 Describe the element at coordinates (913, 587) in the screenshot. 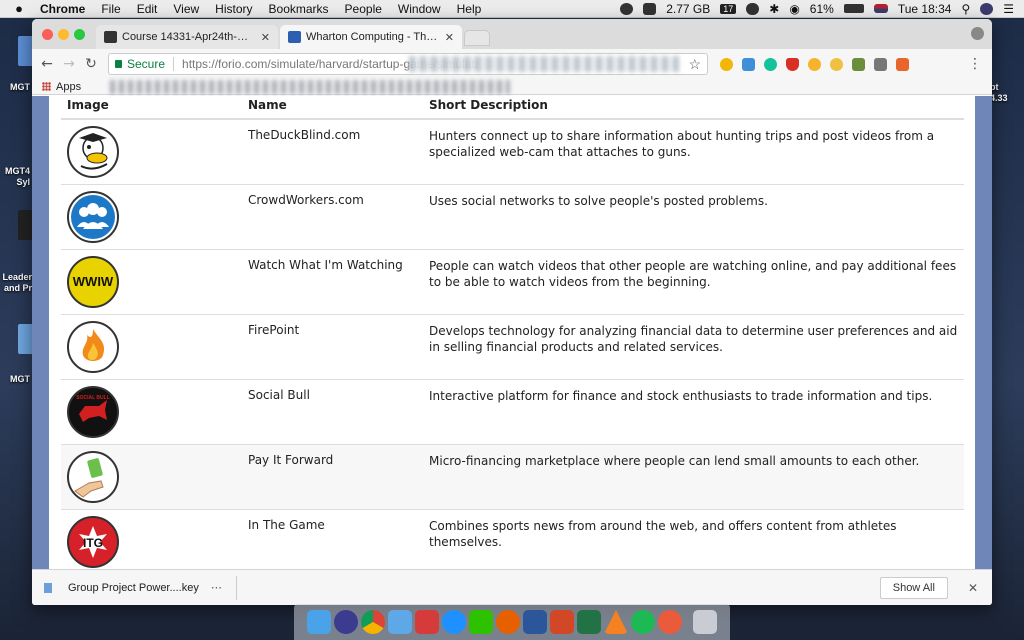

I see `show-all-button: Show All` at that location.